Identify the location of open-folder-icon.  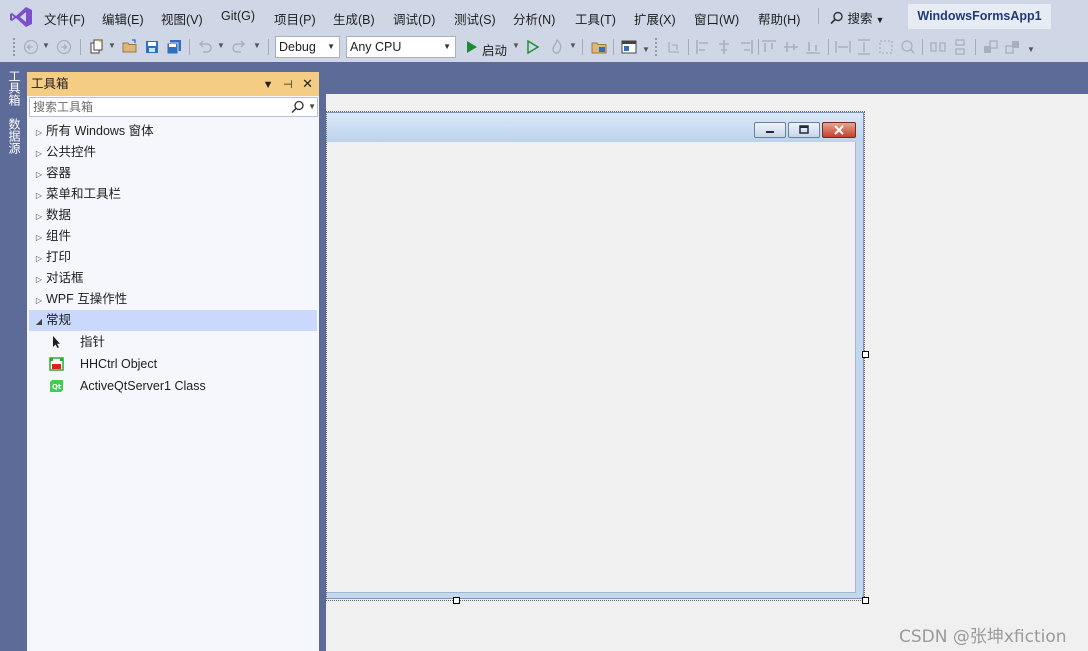
(130, 47).